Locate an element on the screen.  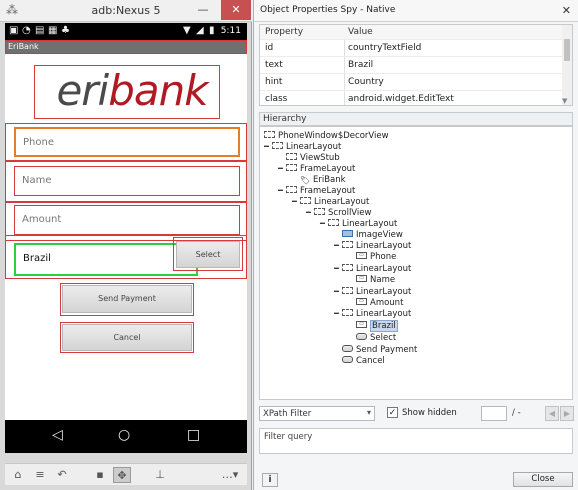
info-button: i is located at coordinates (270, 480).